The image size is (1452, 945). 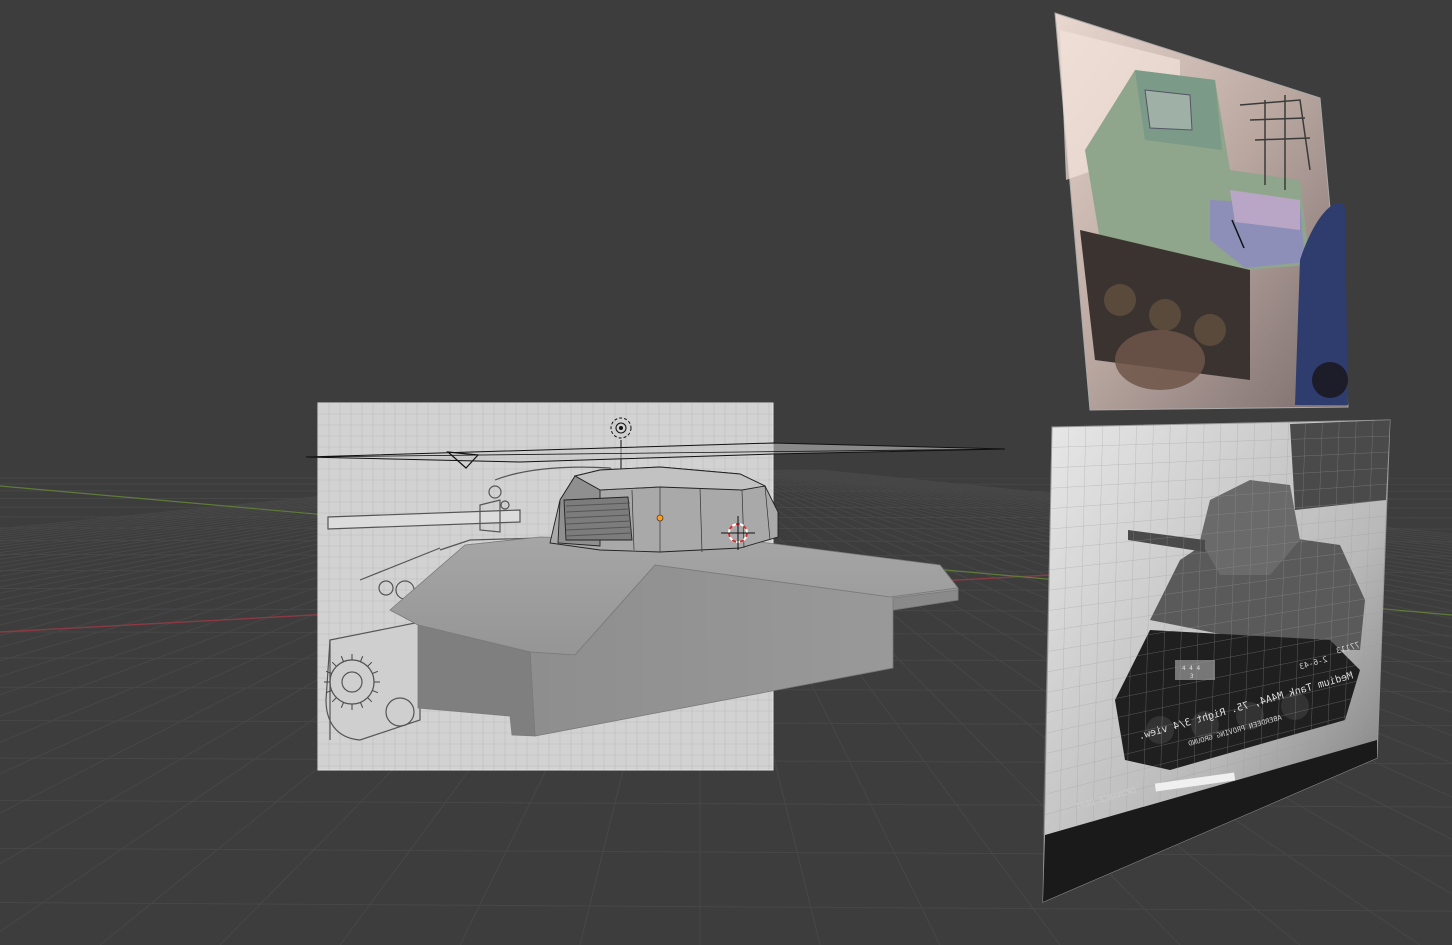 What do you see at coordinates (674, 636) in the screenshot?
I see `hull-mesh` at bounding box center [674, 636].